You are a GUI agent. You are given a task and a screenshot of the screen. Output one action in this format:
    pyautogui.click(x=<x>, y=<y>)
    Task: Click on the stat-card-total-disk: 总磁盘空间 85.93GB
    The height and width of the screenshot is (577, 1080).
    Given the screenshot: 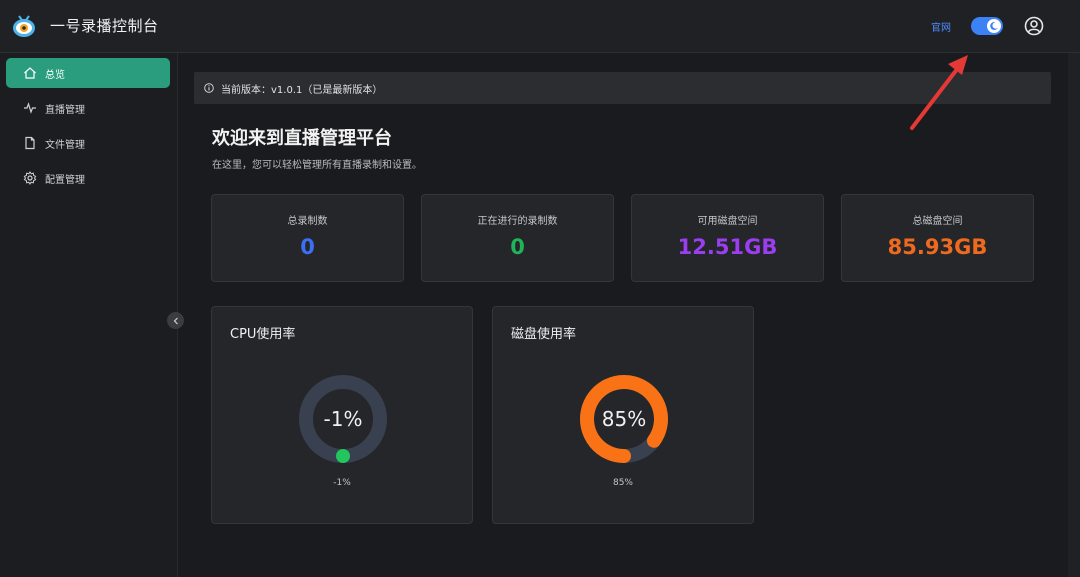 What is the action you would take?
    pyautogui.click(x=937, y=238)
    